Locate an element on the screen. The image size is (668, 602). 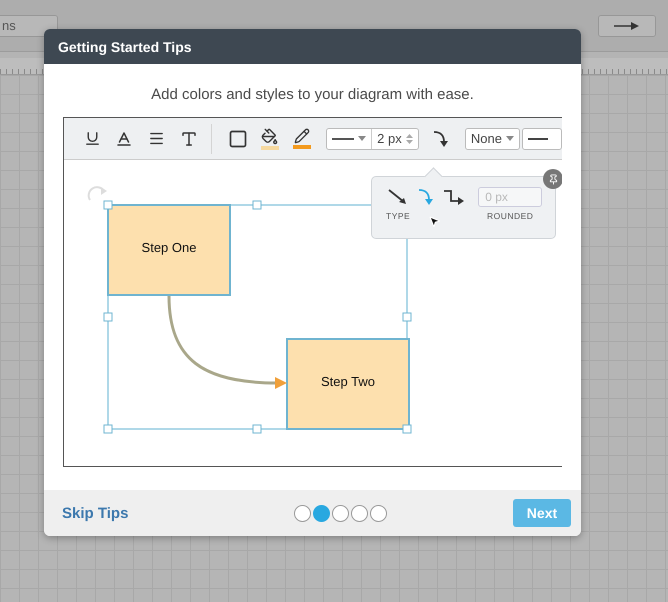
rounded-field: 0 px is located at coordinates (510, 197).